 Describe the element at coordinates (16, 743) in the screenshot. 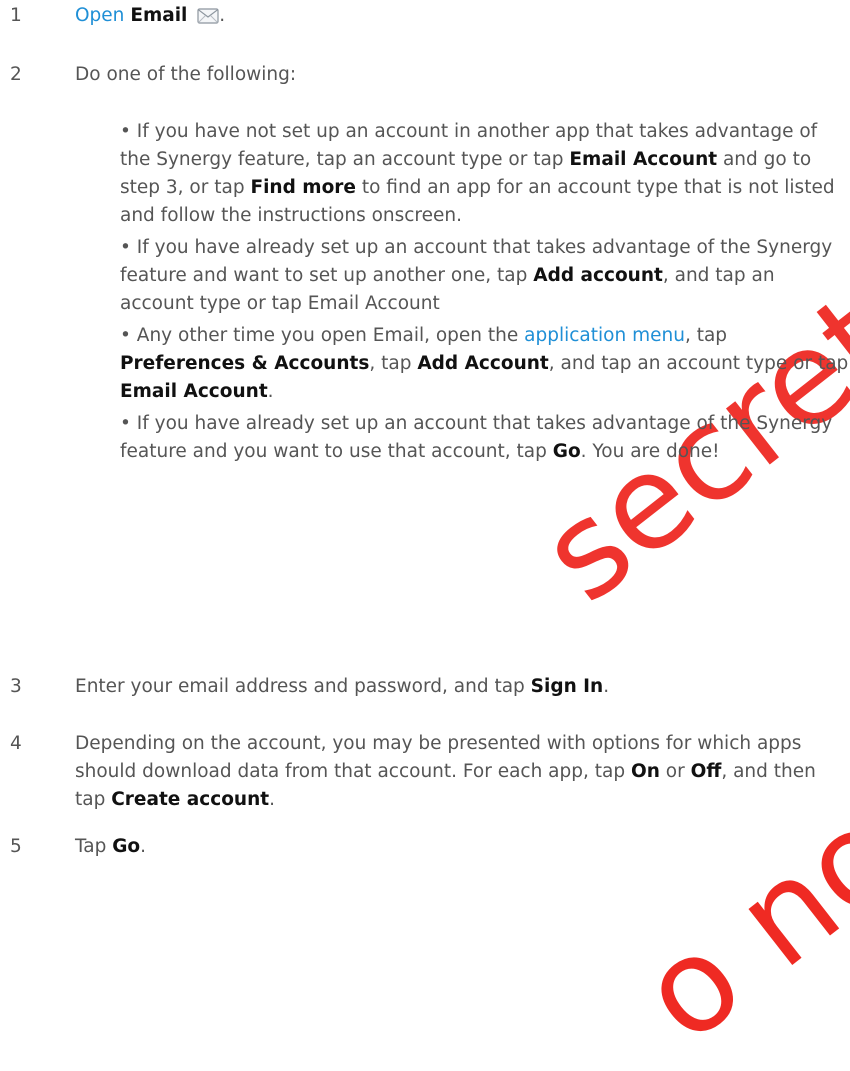

I see `step-number: 4` at that location.